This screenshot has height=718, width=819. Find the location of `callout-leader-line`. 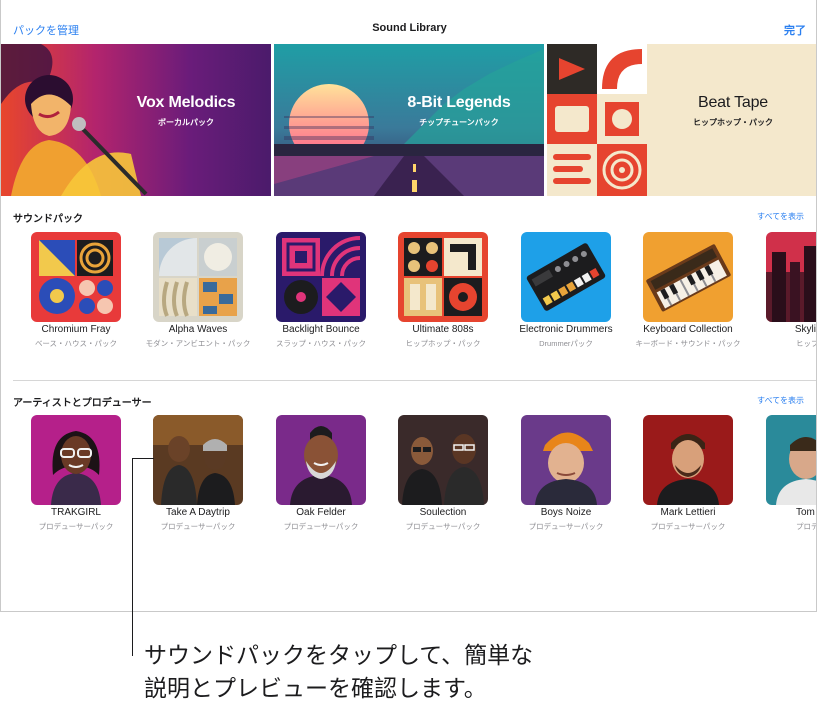

callout-leader-line is located at coordinates (132, 557).